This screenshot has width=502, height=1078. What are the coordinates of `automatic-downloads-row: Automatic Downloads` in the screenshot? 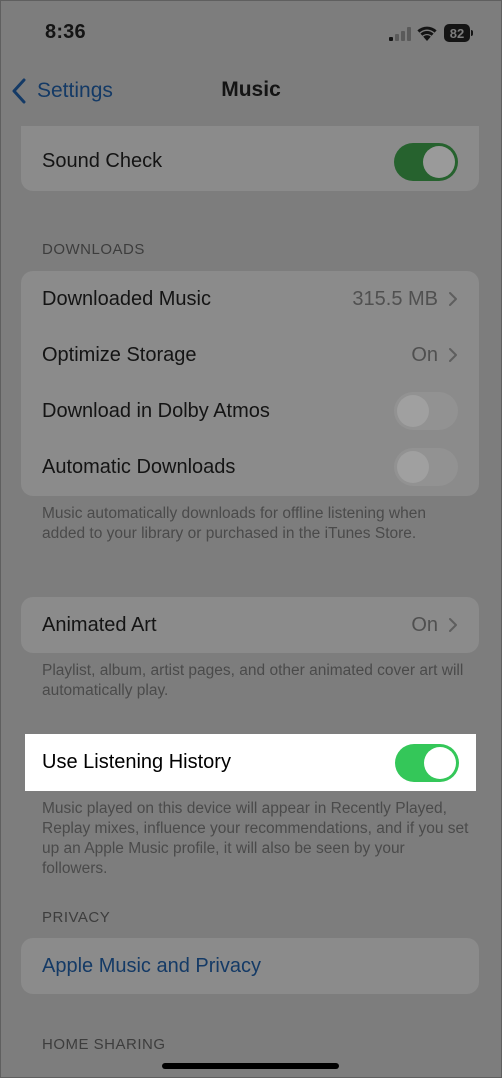 It's located at (250, 467).